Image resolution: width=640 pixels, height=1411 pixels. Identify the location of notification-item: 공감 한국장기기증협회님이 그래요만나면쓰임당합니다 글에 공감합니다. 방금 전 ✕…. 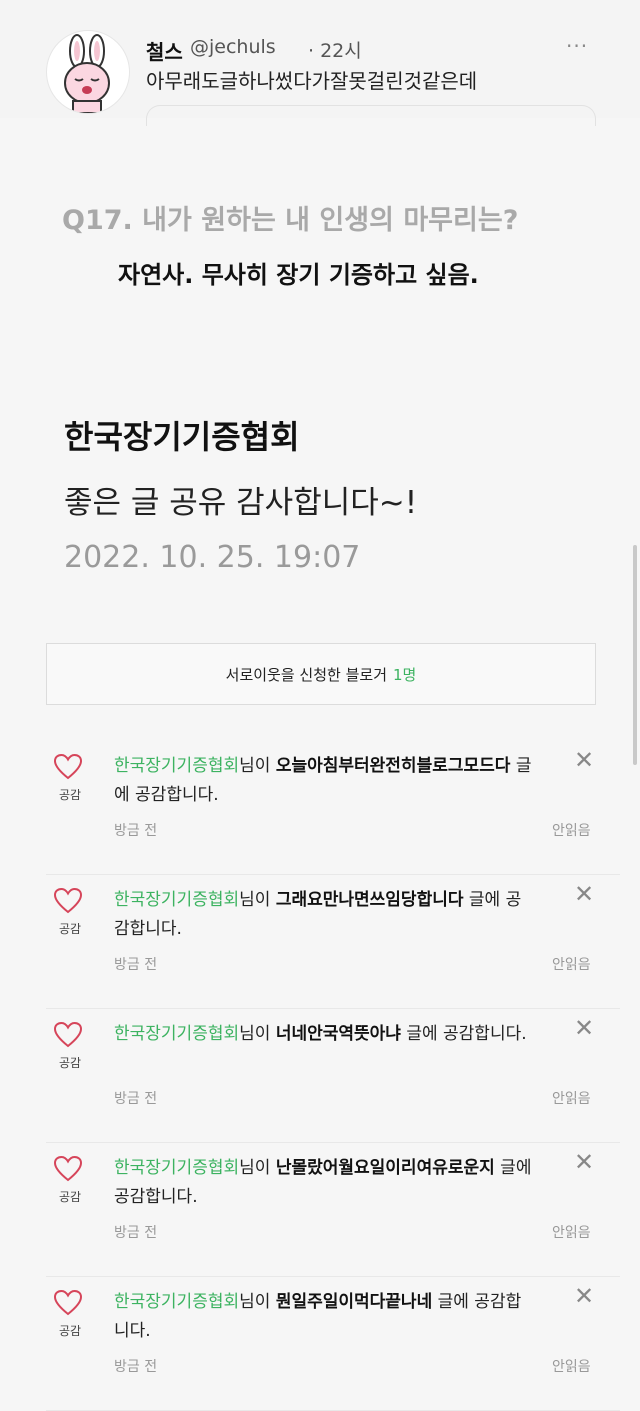
(333, 941).